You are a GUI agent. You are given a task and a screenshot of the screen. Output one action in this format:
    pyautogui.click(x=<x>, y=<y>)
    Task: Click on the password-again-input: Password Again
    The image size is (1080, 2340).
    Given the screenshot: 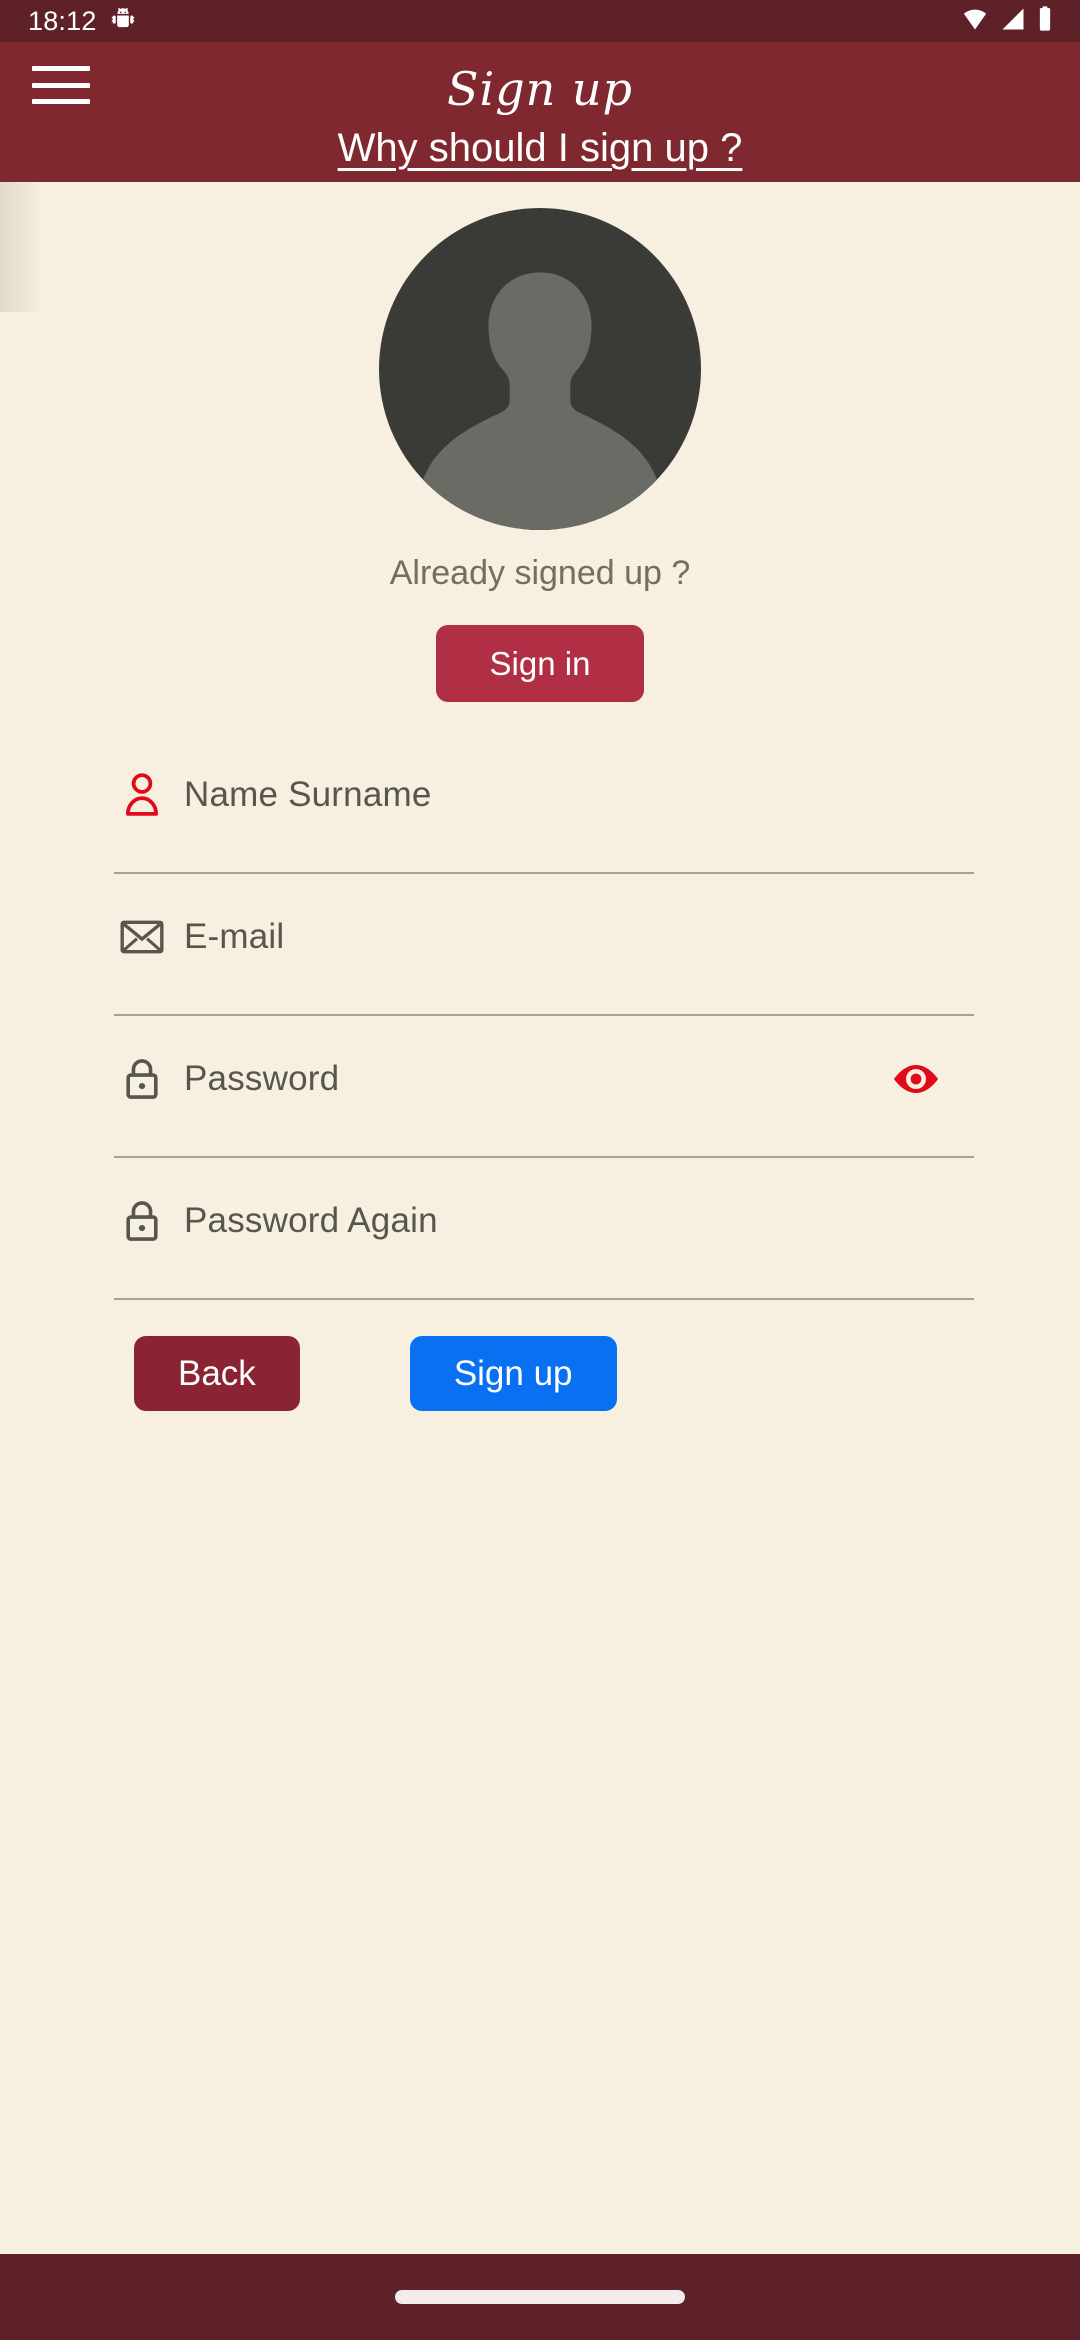 What is the action you would take?
    pyautogui.click(x=579, y=1221)
    